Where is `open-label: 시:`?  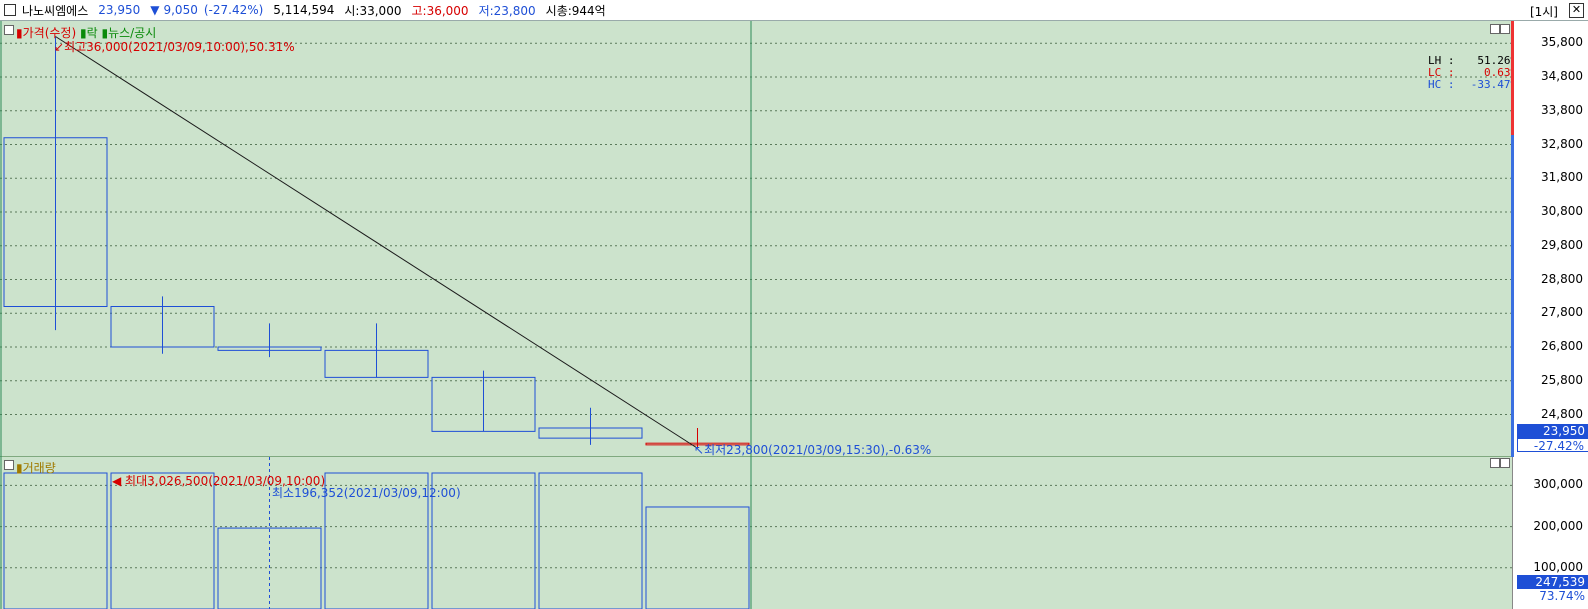 open-label: 시: is located at coordinates (352, 10).